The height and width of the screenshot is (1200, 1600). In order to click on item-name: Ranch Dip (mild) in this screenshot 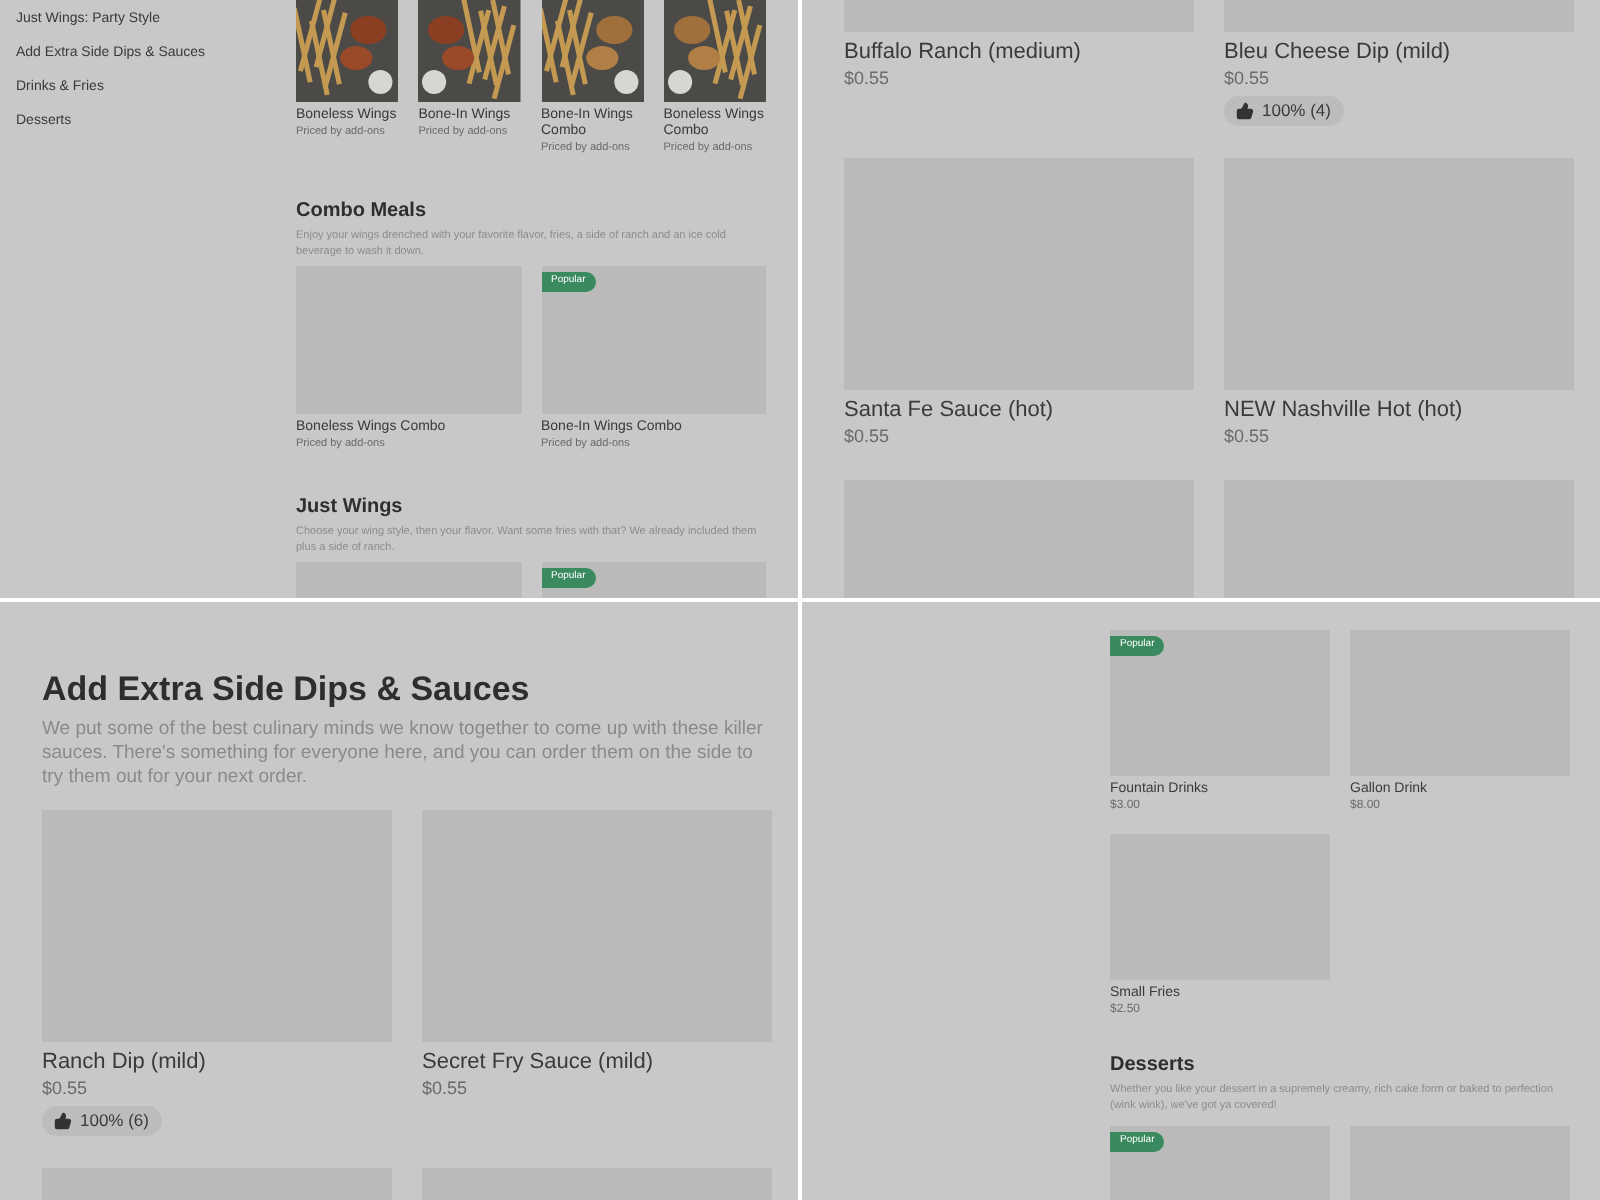, I will do `click(124, 1062)`.